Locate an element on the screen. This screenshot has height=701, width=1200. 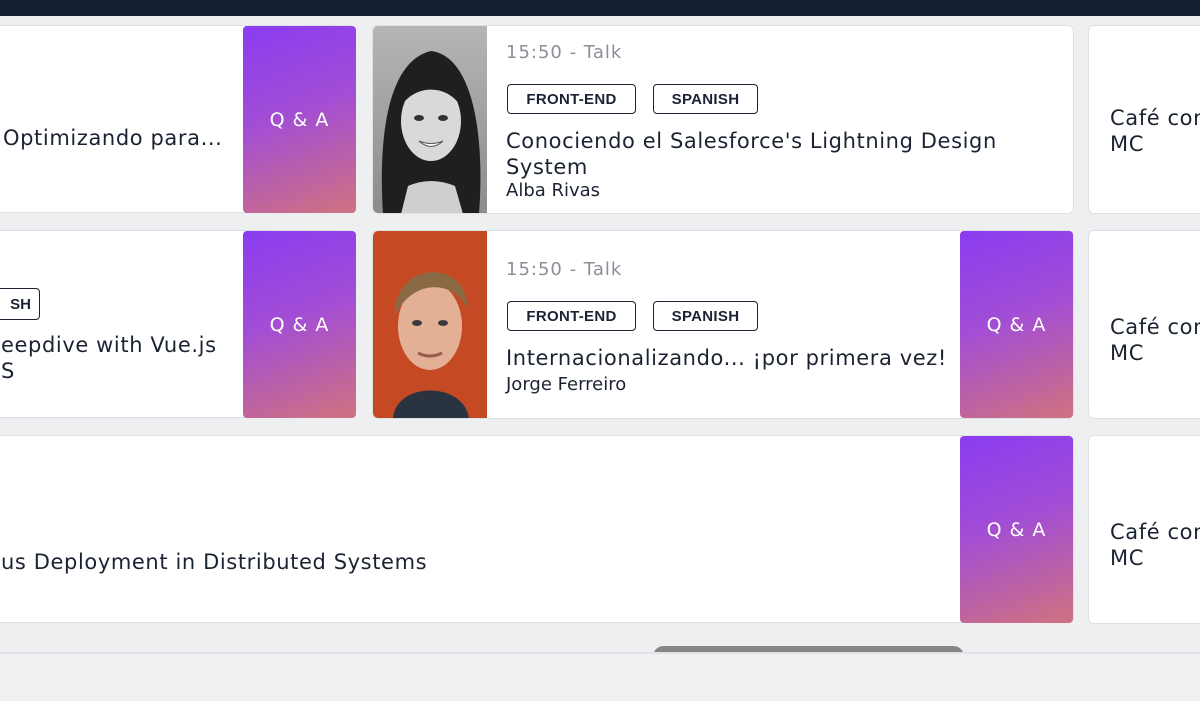
top-app-bar is located at coordinates (600, 8).